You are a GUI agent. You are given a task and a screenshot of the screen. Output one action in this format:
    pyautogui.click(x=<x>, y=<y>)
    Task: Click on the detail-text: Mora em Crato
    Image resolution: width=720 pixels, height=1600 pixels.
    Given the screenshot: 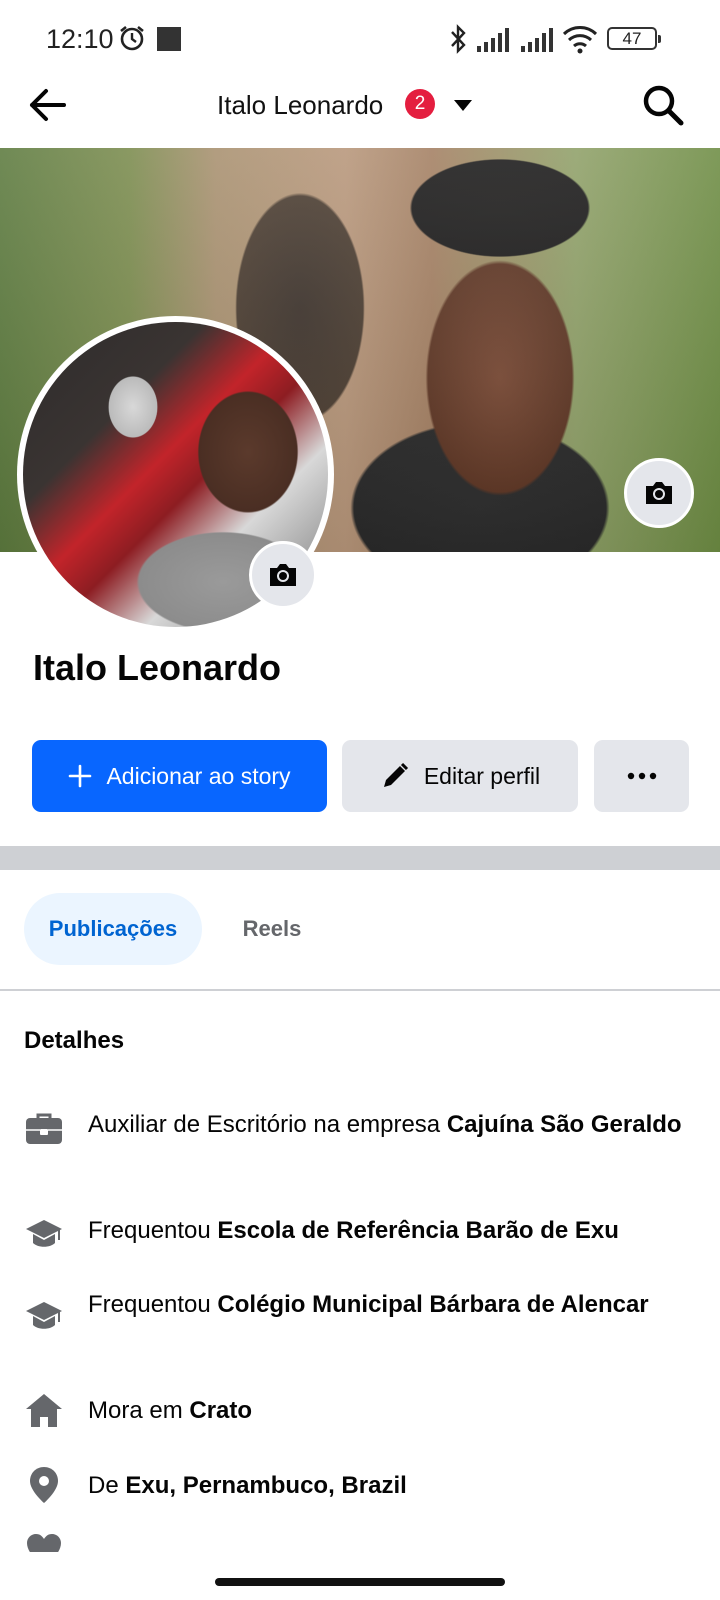 What is the action you would take?
    pyautogui.click(x=170, y=1410)
    